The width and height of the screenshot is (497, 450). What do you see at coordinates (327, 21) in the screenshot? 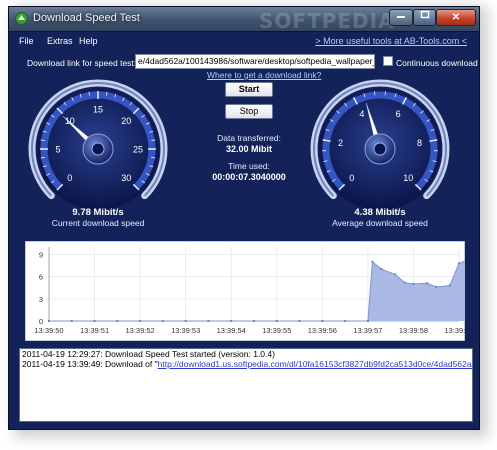
I see `softpedia-watermark: SOFTPEDIA` at bounding box center [327, 21].